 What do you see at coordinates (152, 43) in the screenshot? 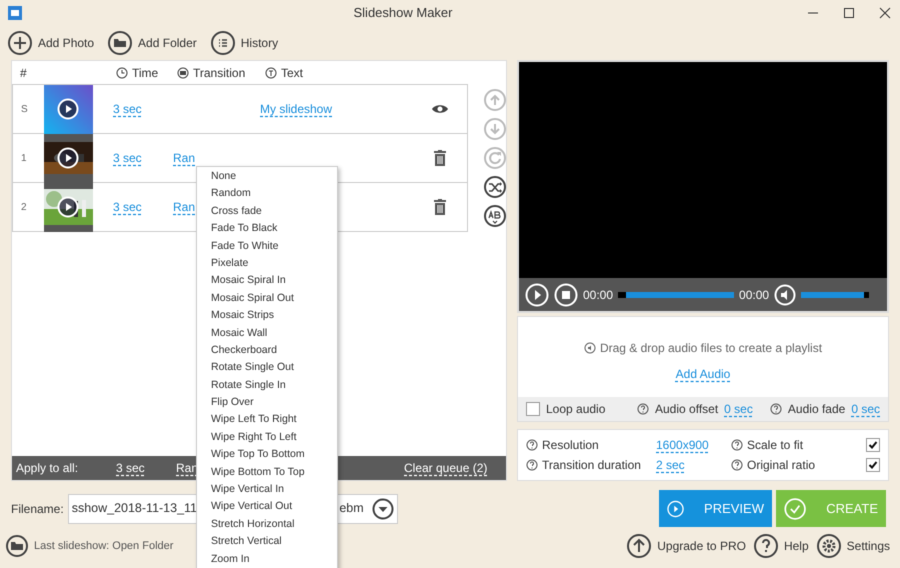
I see `toolbar-button: Add Folder` at bounding box center [152, 43].